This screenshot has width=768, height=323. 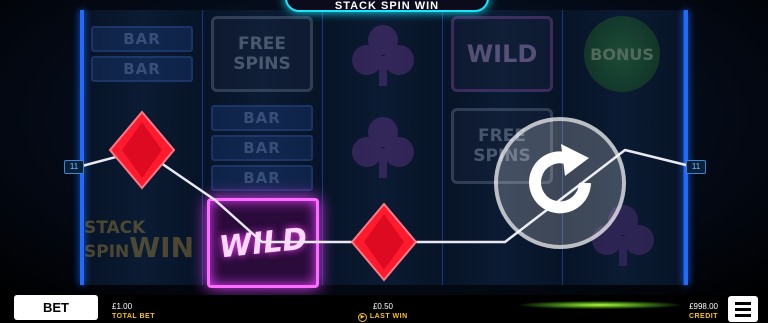 I want to click on menu-button, so click(x=743, y=309).